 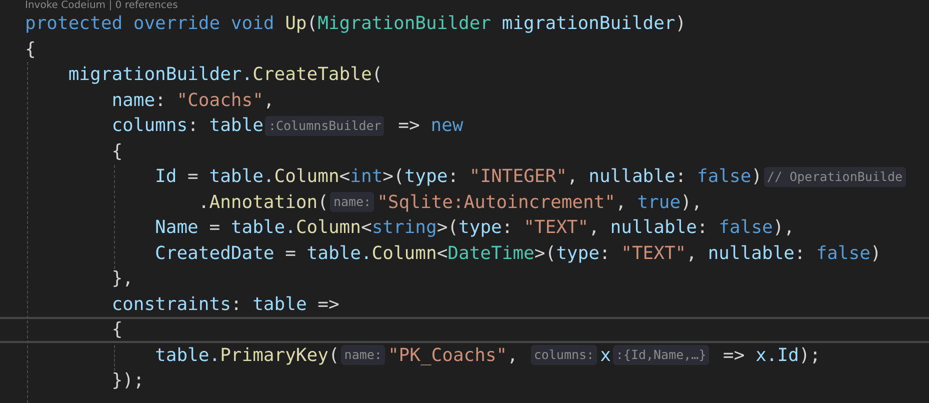 What do you see at coordinates (187, 126) in the screenshot?
I see `code-text: columns: table` at bounding box center [187, 126].